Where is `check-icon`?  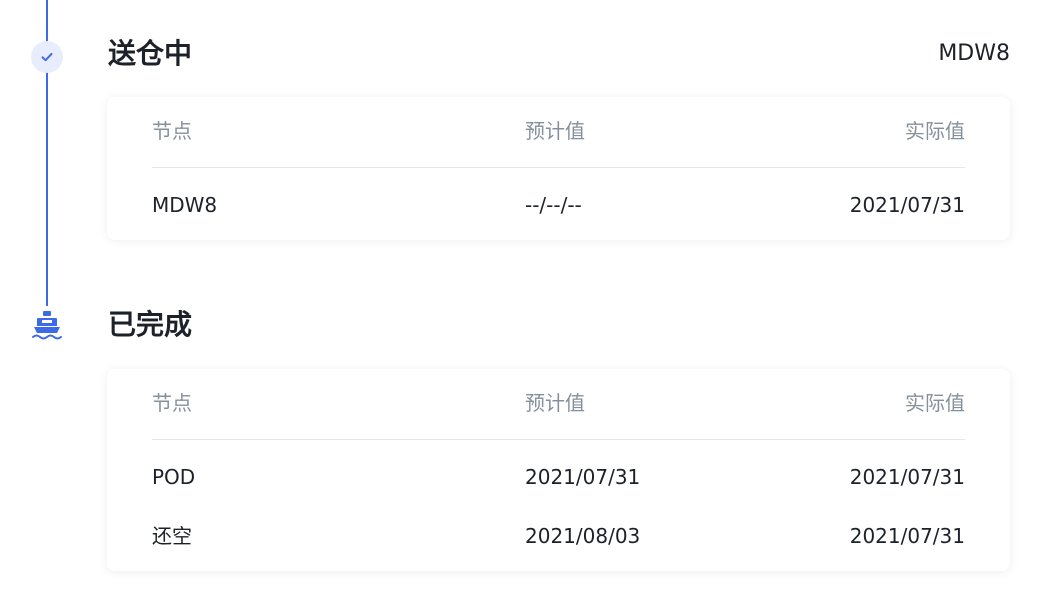 check-icon is located at coordinates (47, 57).